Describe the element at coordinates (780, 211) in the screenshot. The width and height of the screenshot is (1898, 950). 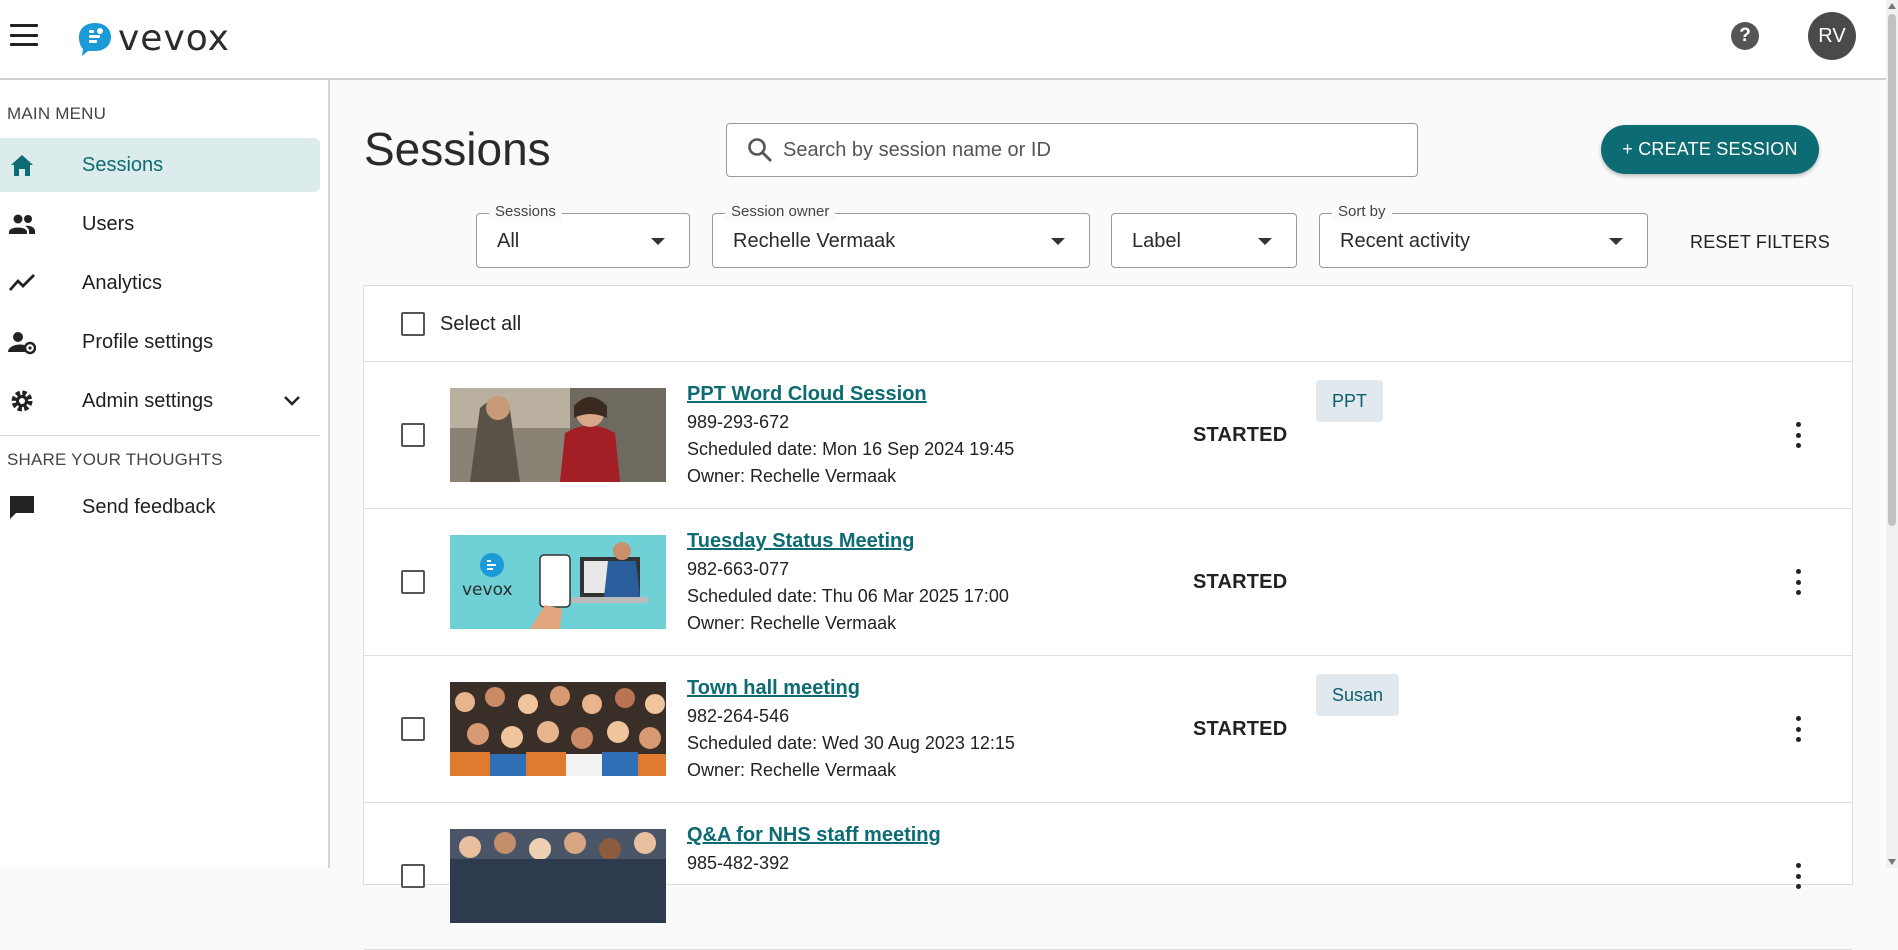
I see `filter-legend: Session owner` at that location.